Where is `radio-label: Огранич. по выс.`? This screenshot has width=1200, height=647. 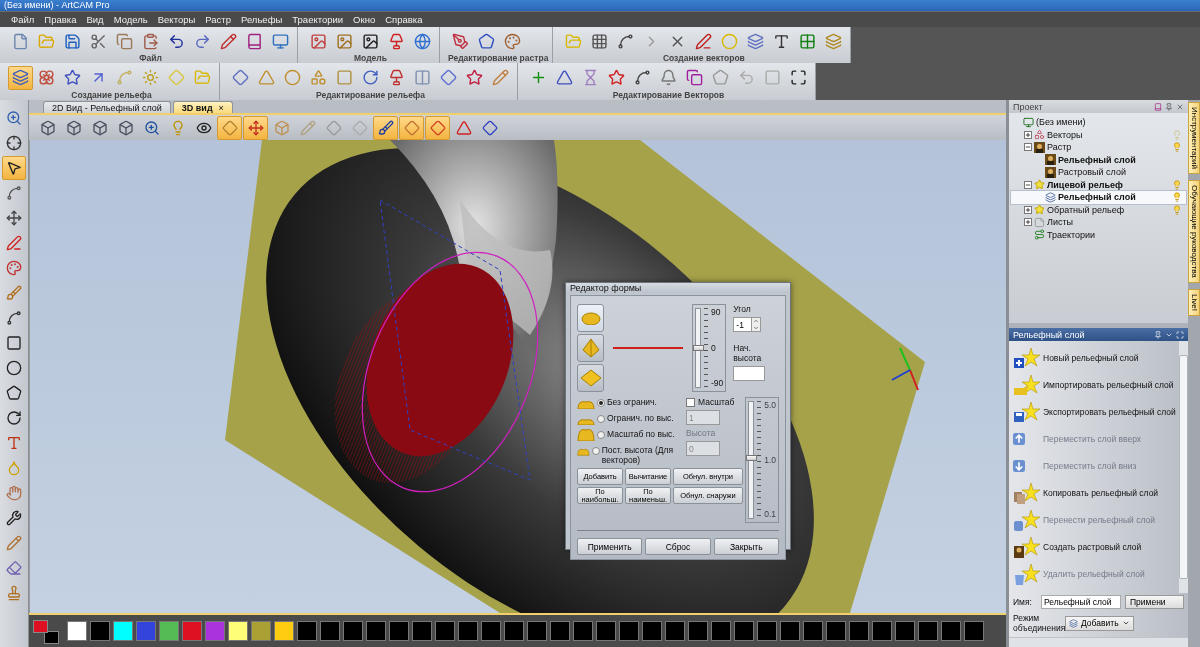 radio-label: Огранич. по выс. is located at coordinates (640, 418).